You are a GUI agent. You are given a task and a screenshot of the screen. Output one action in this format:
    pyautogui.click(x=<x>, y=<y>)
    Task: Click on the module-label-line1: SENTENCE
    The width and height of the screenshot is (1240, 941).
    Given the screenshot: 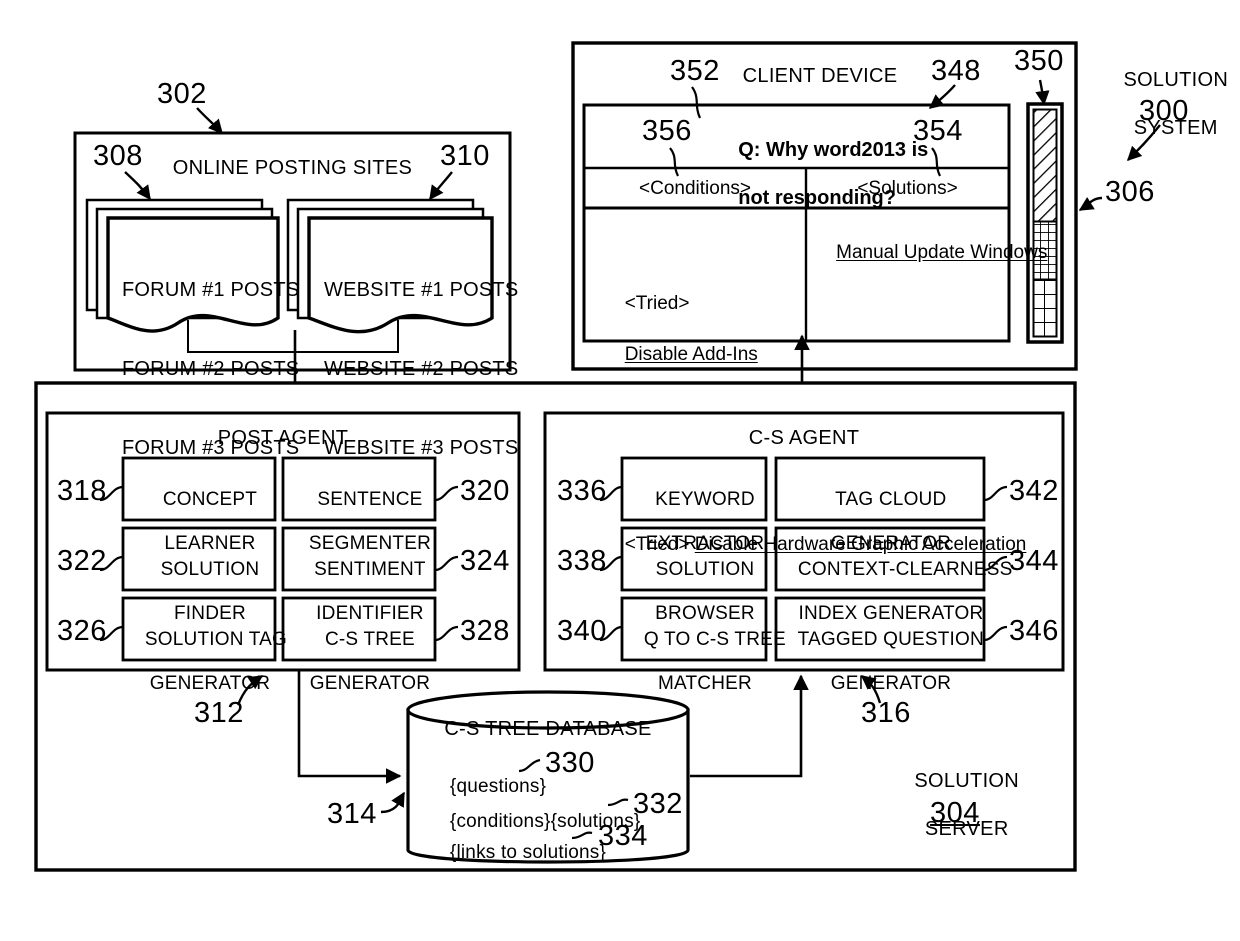 What is the action you would take?
    pyautogui.click(x=370, y=499)
    